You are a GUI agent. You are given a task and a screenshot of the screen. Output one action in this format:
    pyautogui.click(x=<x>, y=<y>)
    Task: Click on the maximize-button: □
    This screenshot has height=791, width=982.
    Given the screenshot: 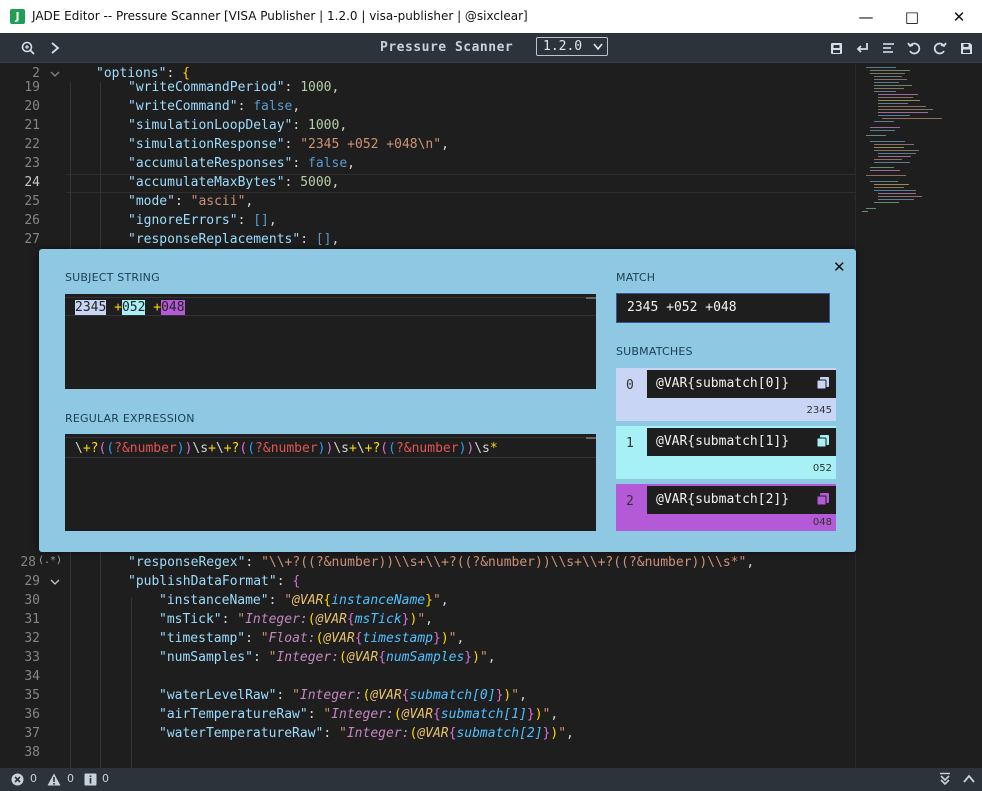 What is the action you would take?
    pyautogui.click(x=912, y=16)
    